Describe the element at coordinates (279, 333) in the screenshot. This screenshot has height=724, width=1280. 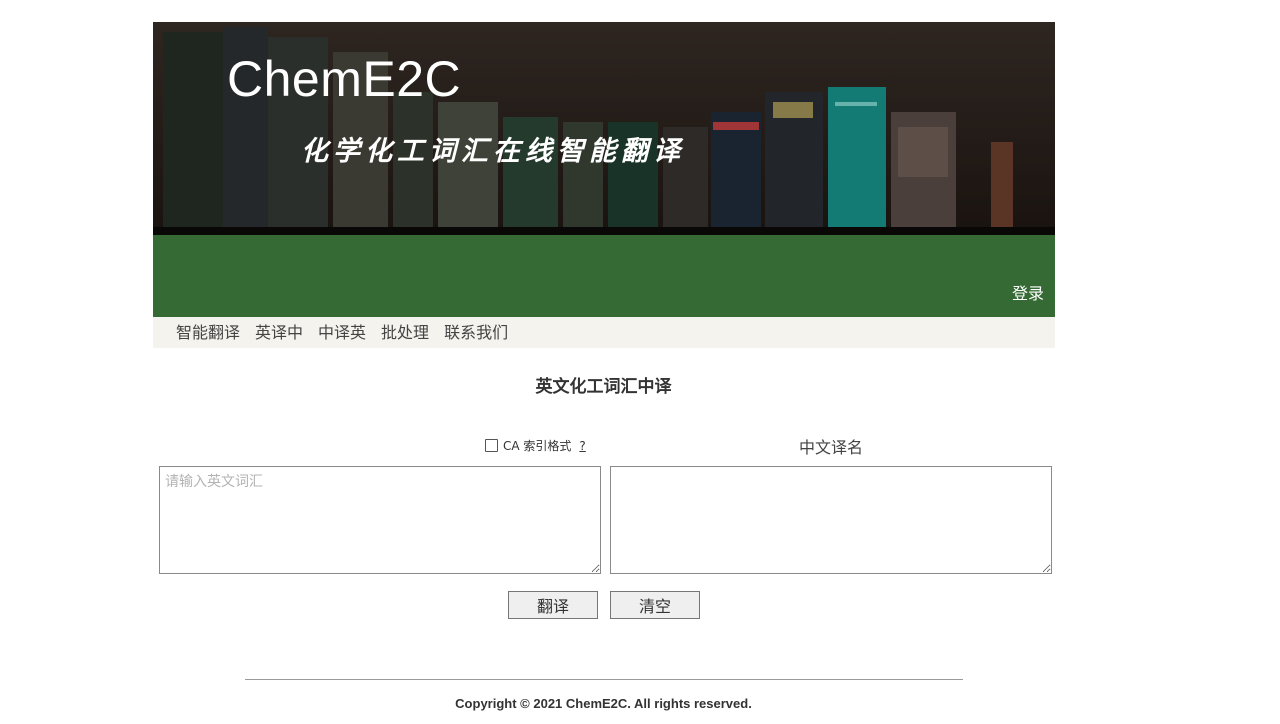
I see `nav-item-en-to-zh: 英译中` at that location.